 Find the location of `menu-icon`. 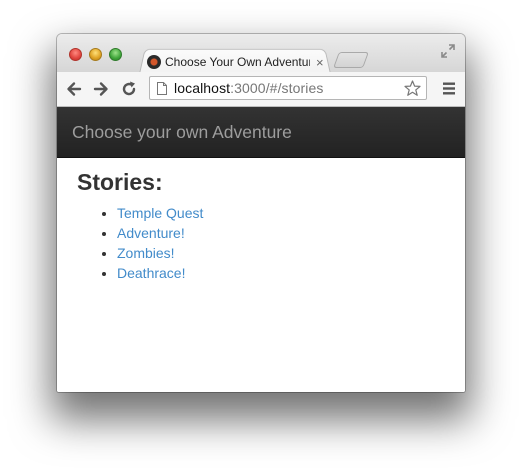

menu-icon is located at coordinates (449, 88).